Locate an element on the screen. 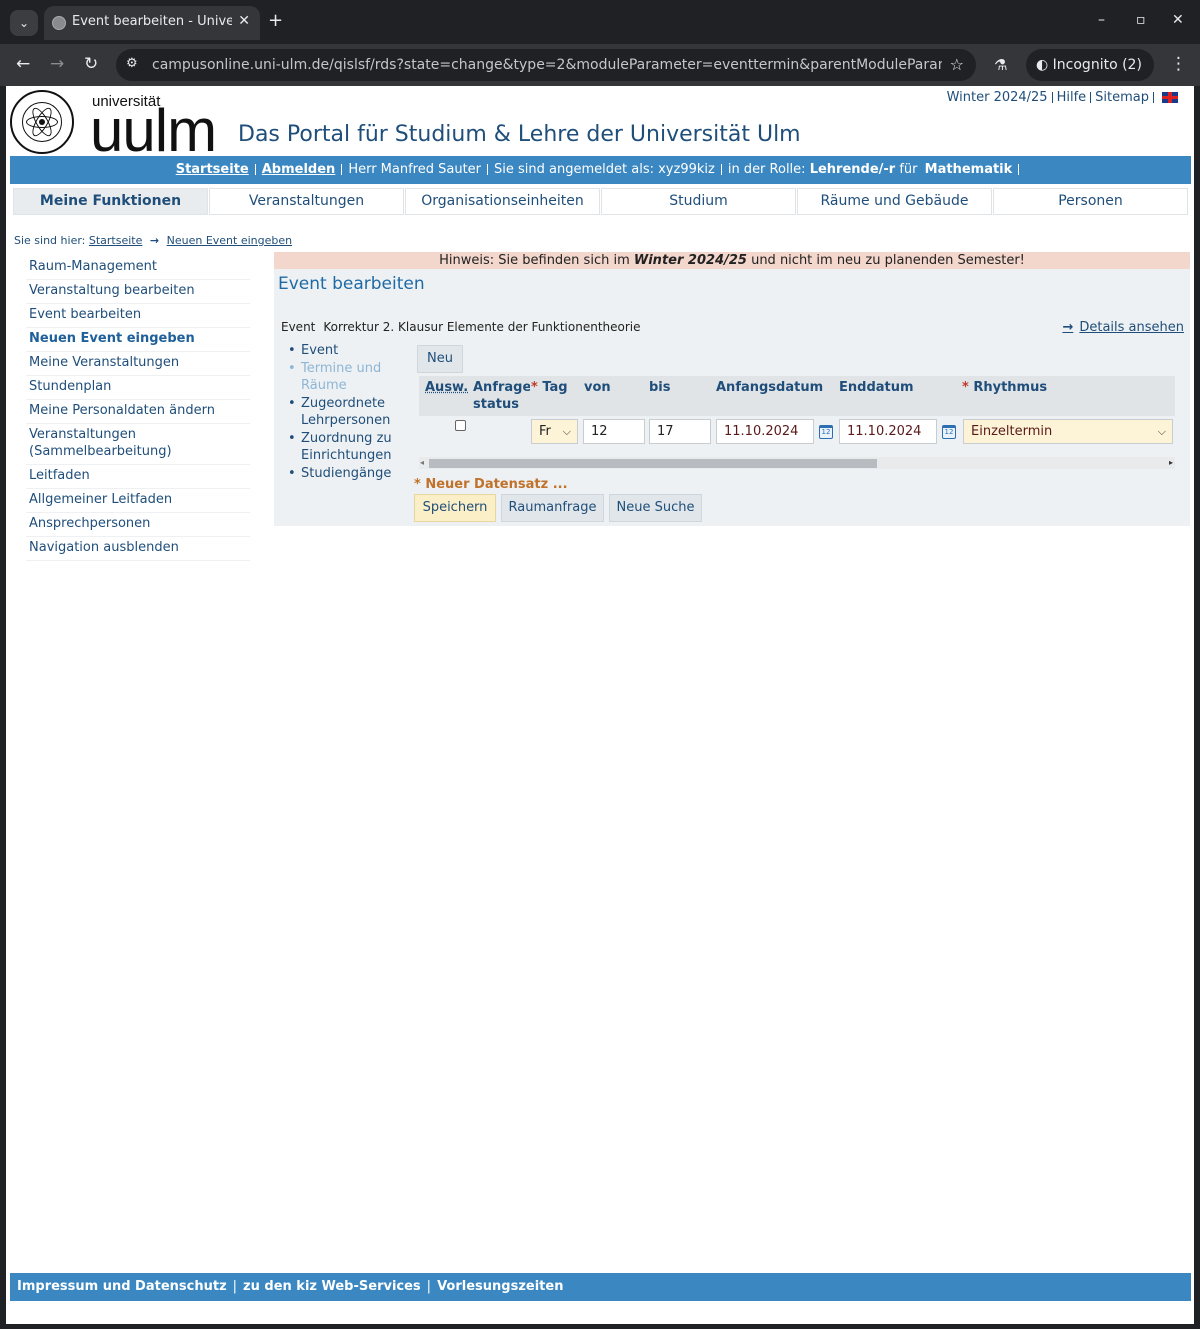  row-select-checkbox is located at coordinates (460, 425).